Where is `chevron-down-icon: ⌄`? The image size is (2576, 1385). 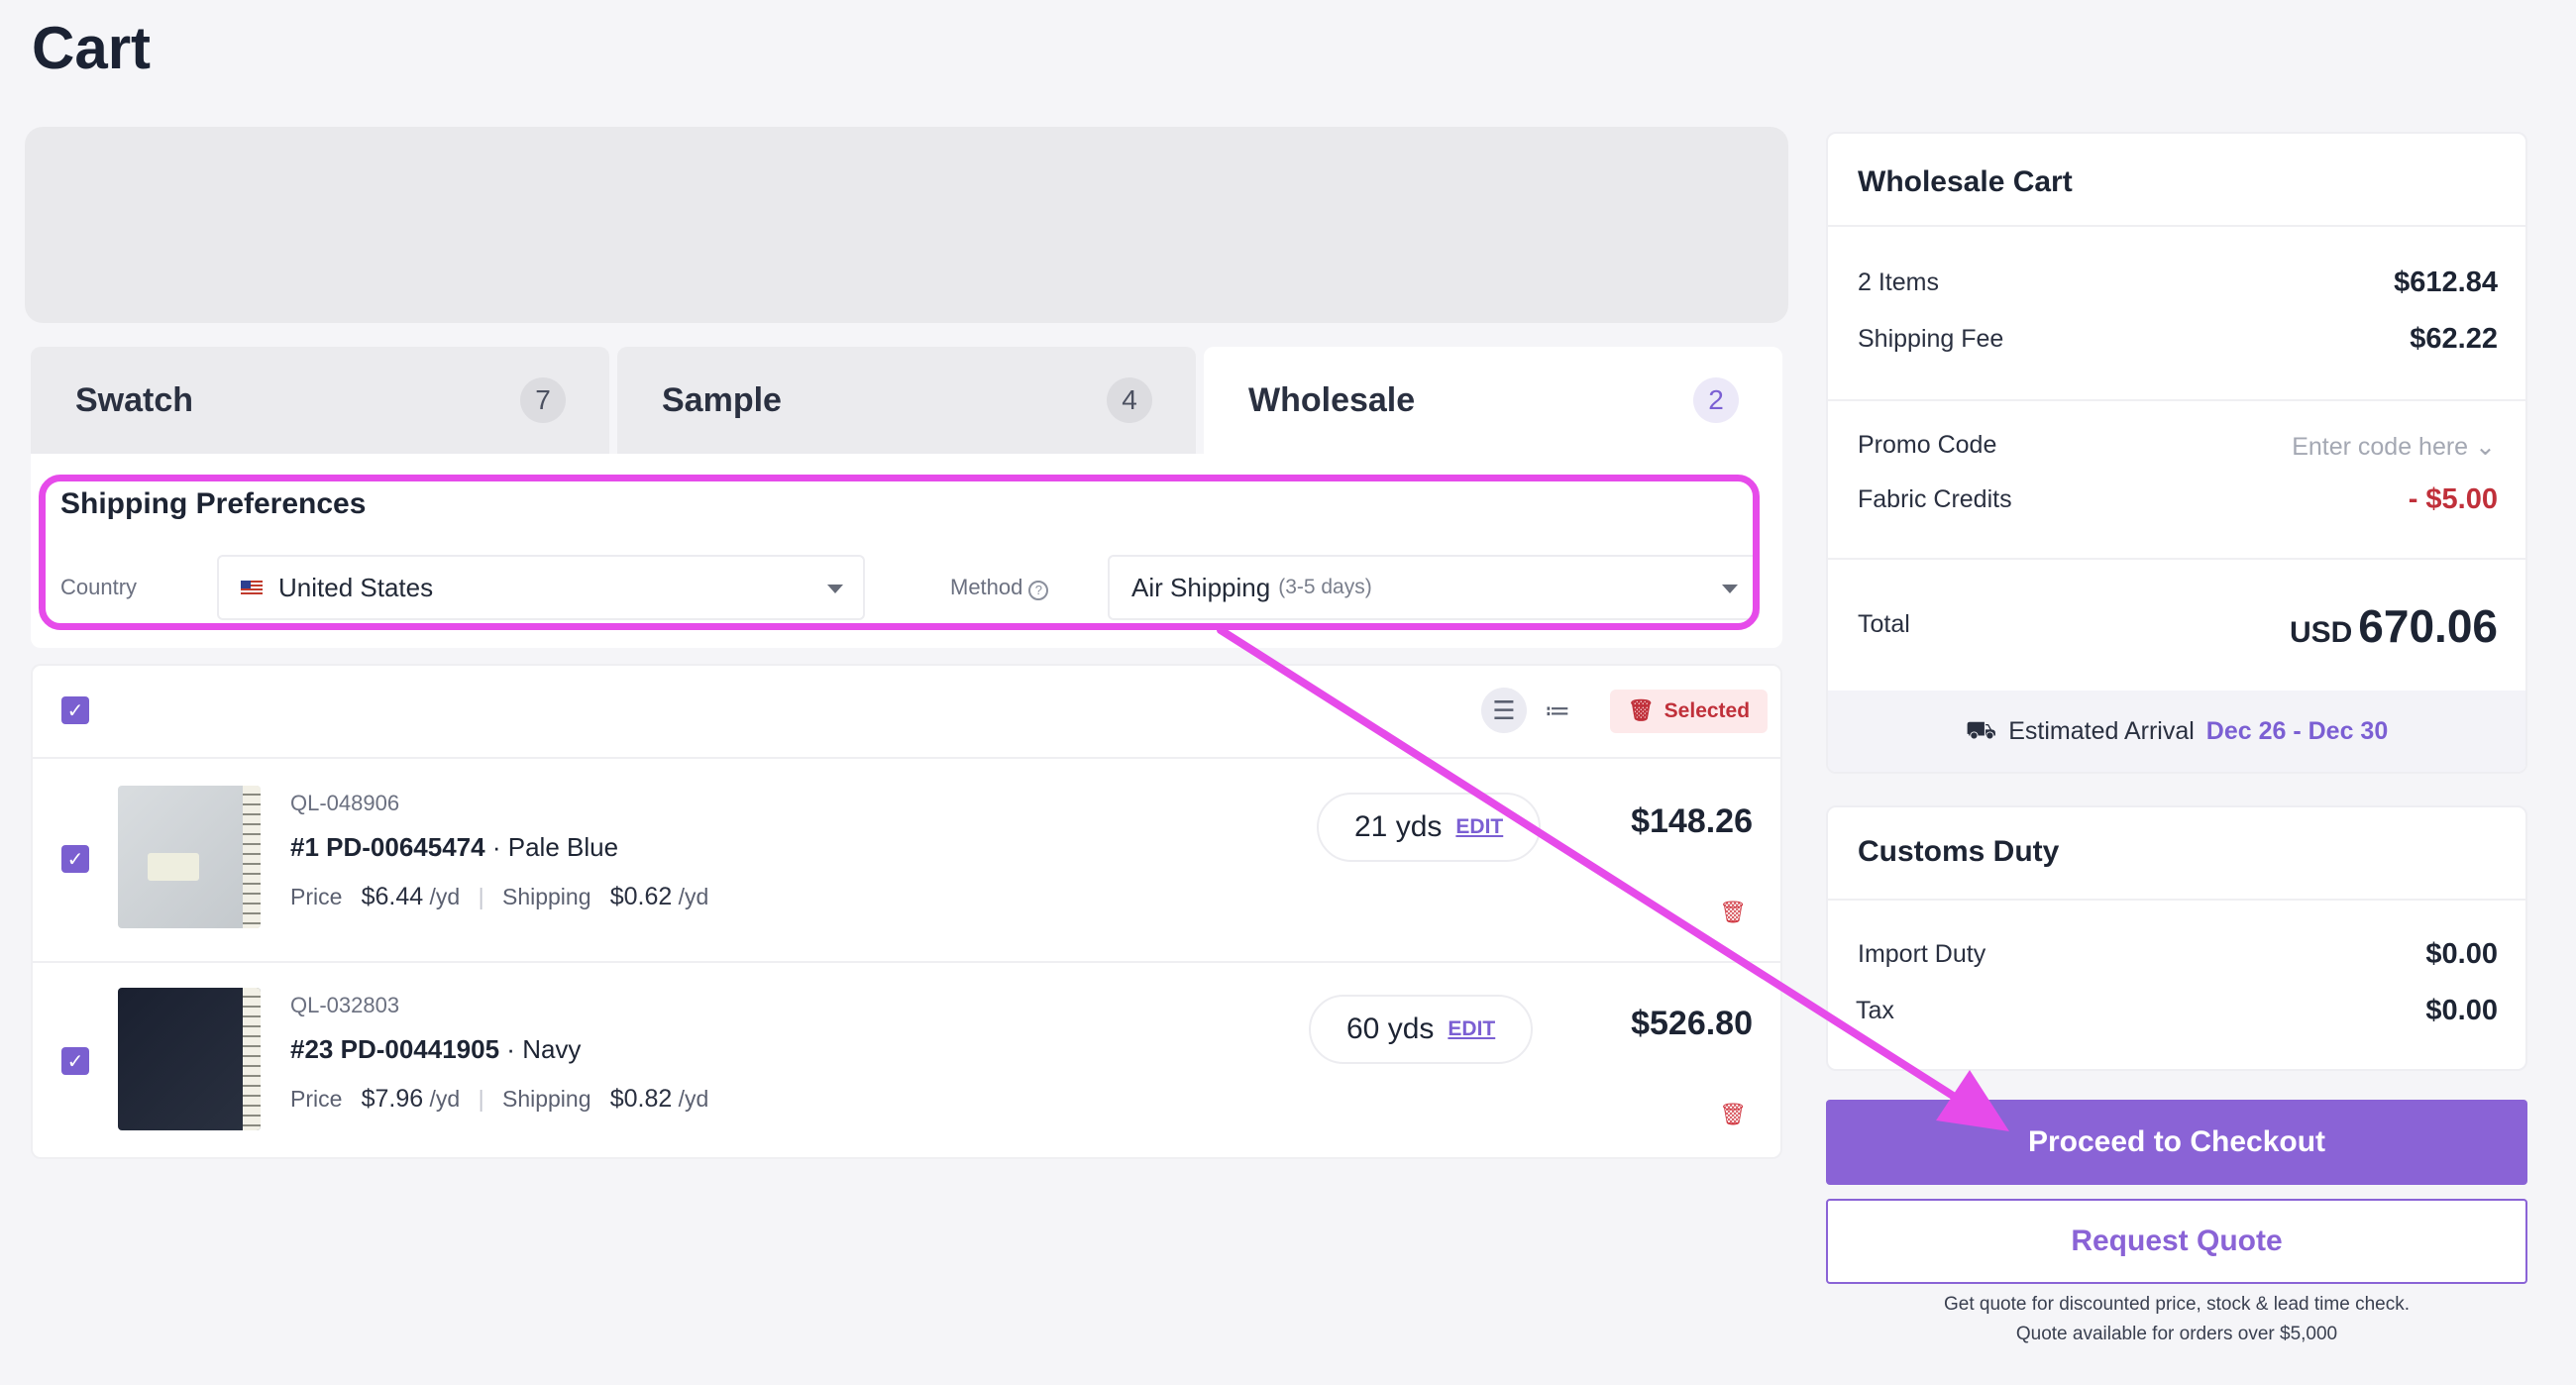 chevron-down-icon: ⌄ is located at coordinates (2486, 447).